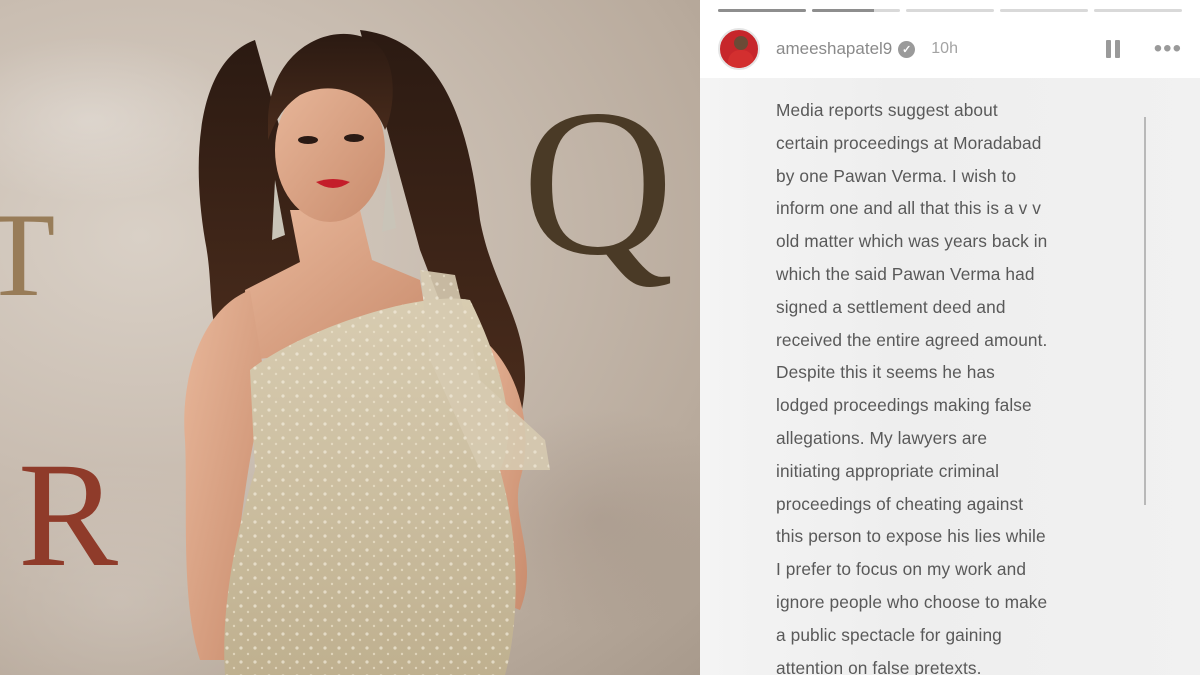  I want to click on story-header: ameeshapatel9 ✓ 10h •••, so click(950, 49).